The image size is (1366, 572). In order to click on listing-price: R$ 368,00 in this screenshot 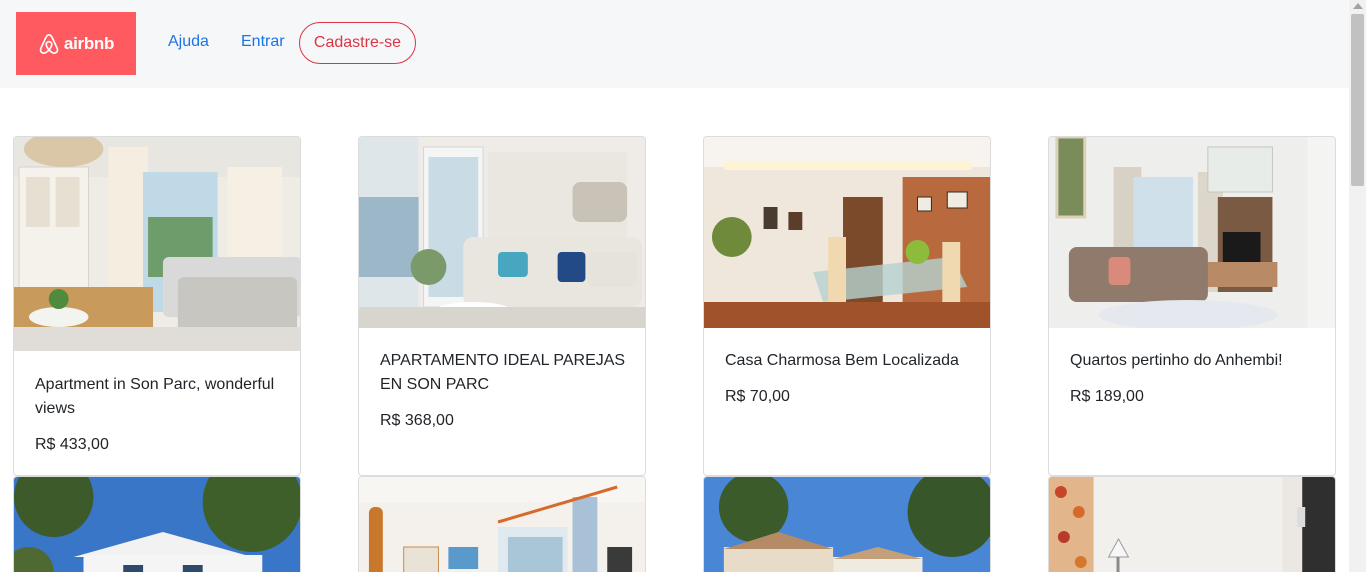, I will do `click(417, 420)`.